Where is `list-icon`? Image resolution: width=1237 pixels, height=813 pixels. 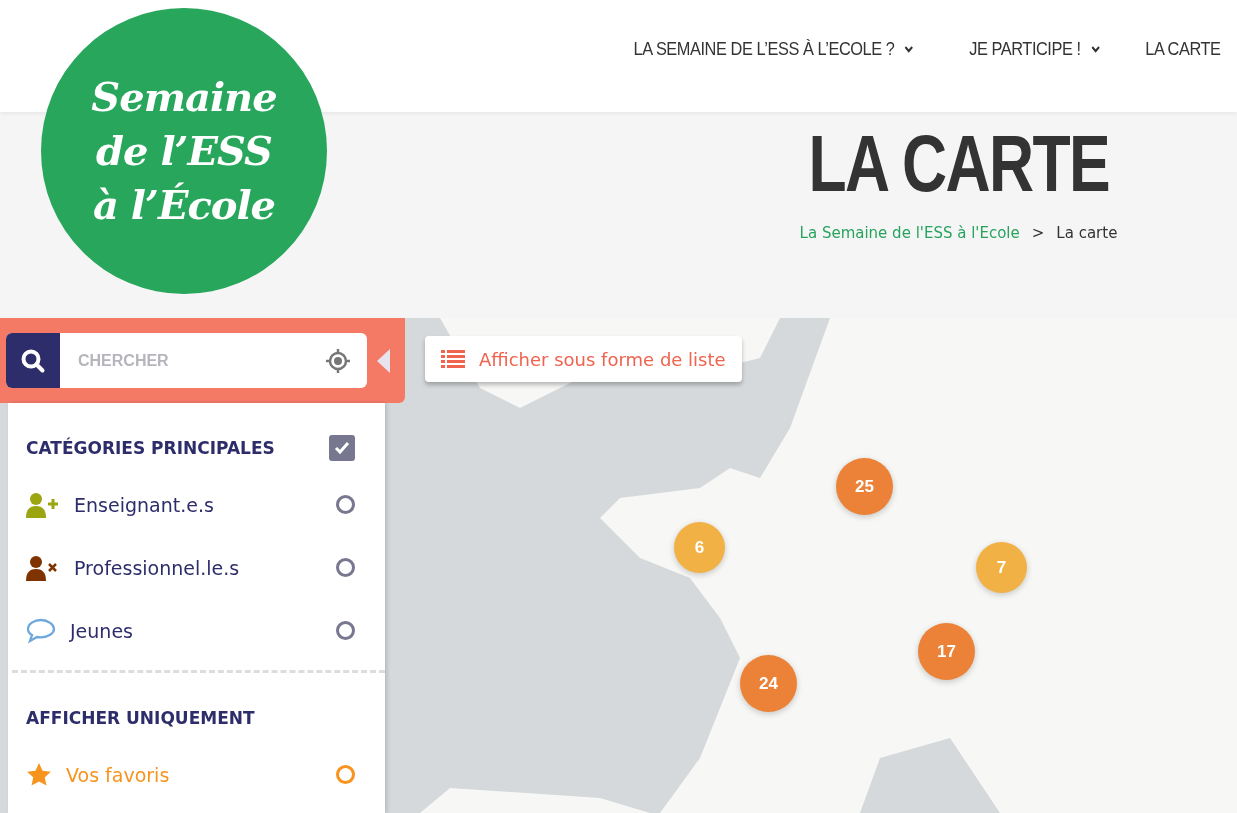
list-icon is located at coordinates (453, 359).